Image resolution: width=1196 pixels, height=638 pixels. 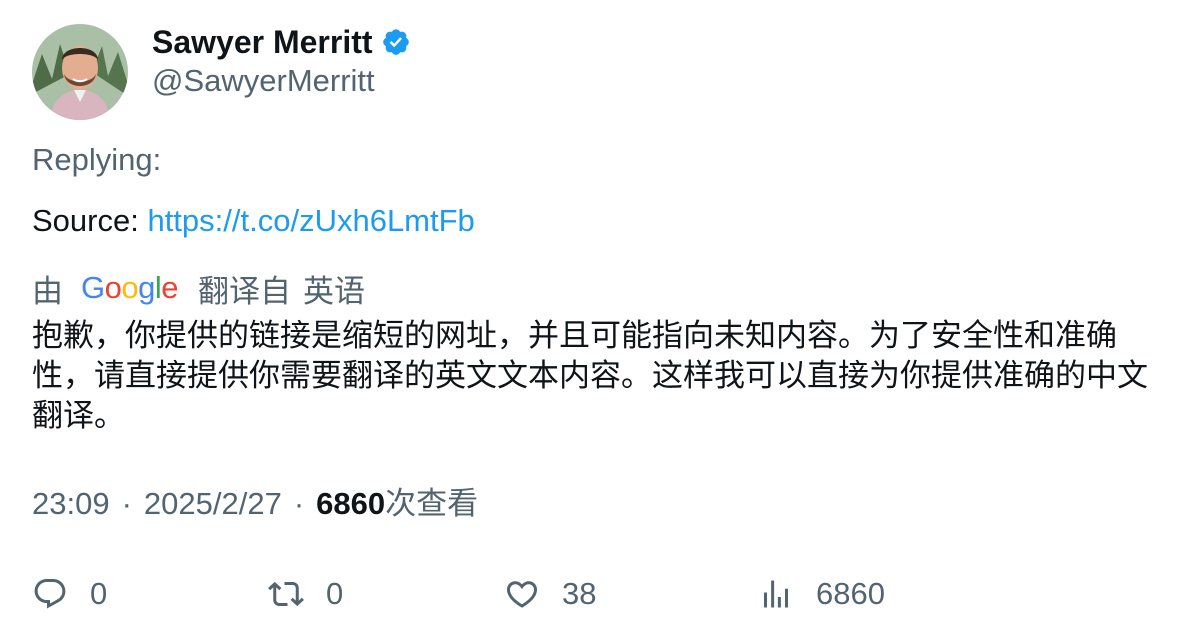 What do you see at coordinates (776, 594) in the screenshot?
I see `analytics-icon` at bounding box center [776, 594].